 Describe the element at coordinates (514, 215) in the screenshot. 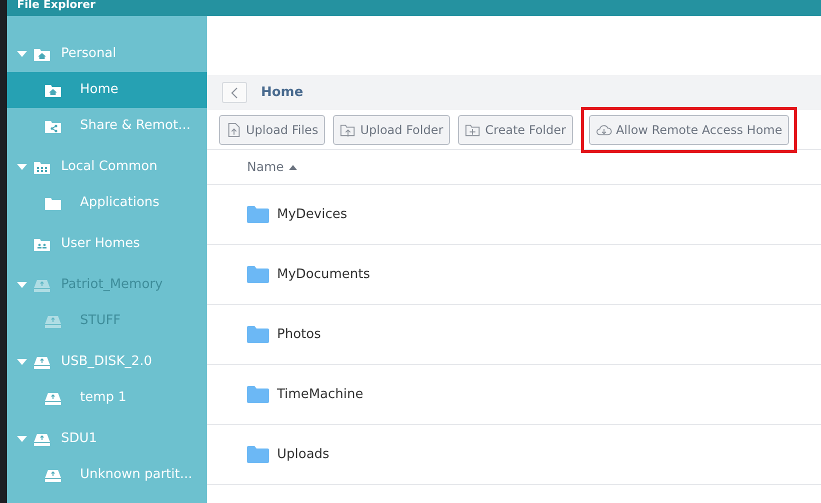

I see `file-row: MyDevices` at that location.